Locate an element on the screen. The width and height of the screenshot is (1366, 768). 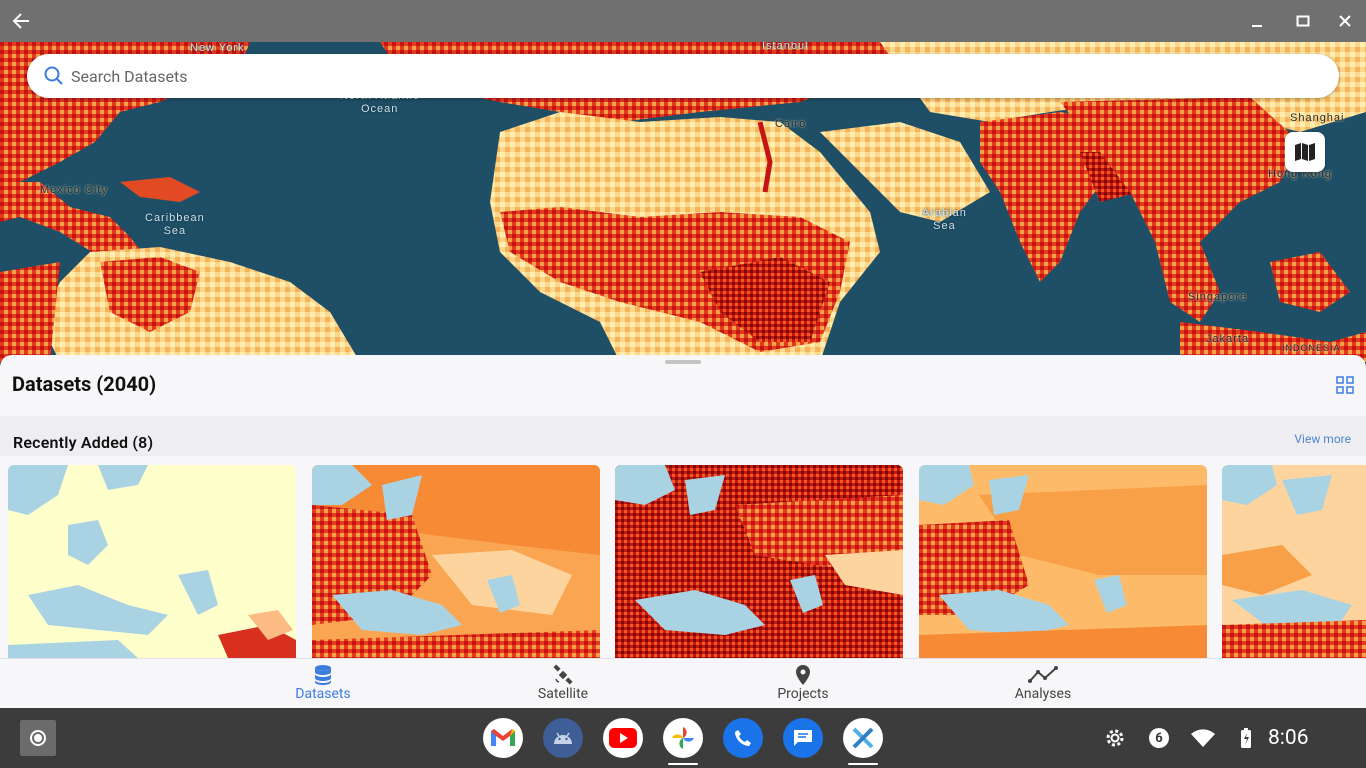
arrow-left-icon is located at coordinates (20, 21).